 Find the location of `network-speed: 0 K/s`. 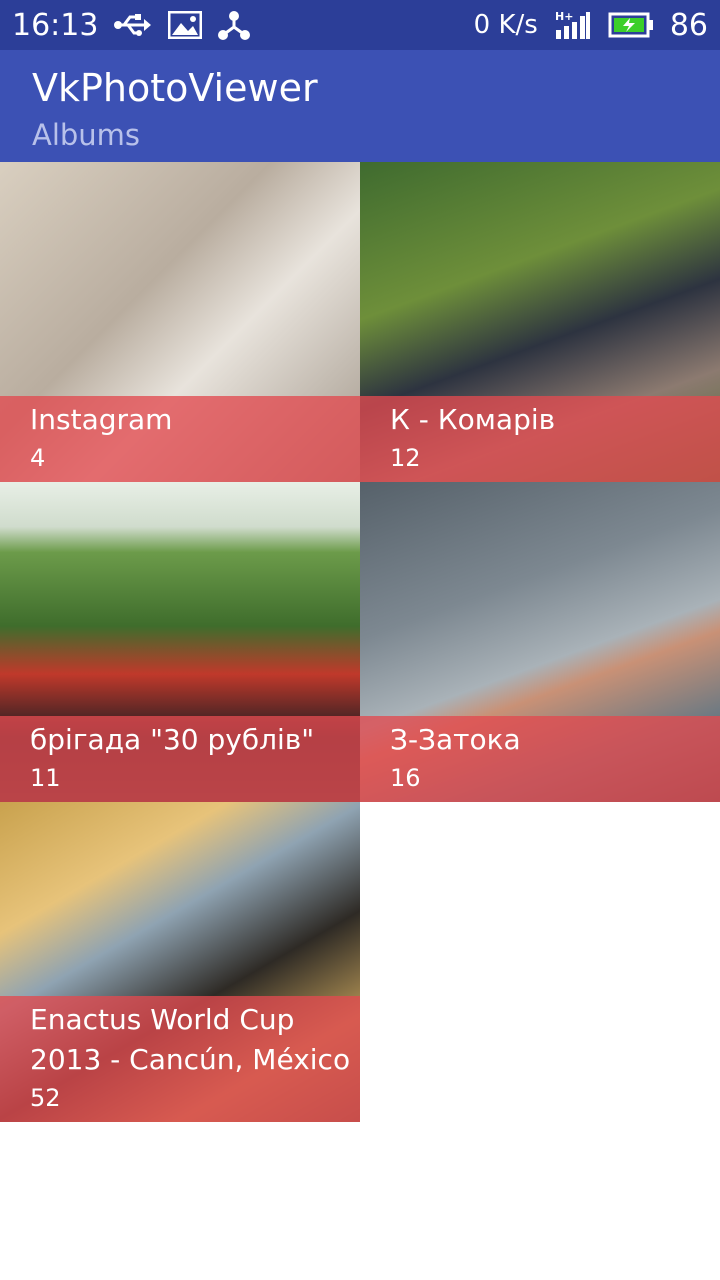

network-speed: 0 K/s is located at coordinates (505, 25).